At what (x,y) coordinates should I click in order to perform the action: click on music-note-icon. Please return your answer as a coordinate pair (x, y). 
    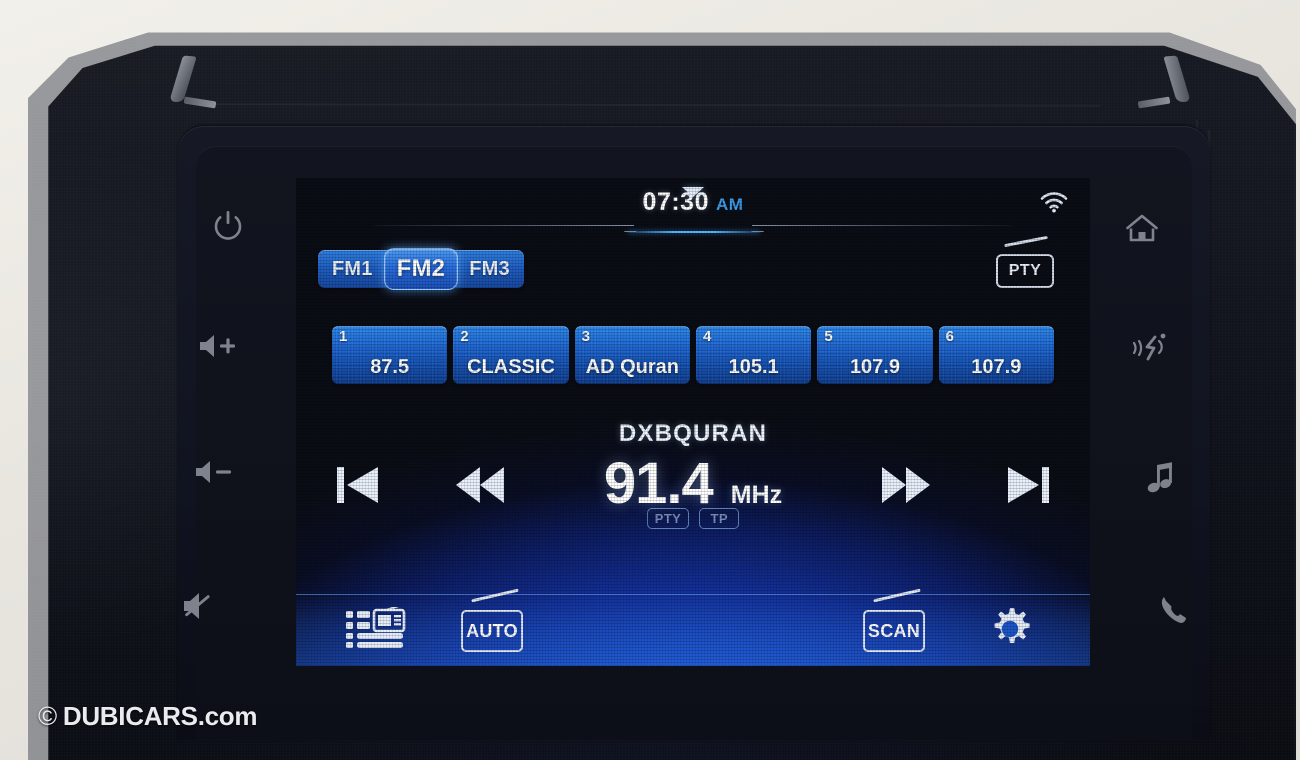
    Looking at the image, I should click on (1162, 478).